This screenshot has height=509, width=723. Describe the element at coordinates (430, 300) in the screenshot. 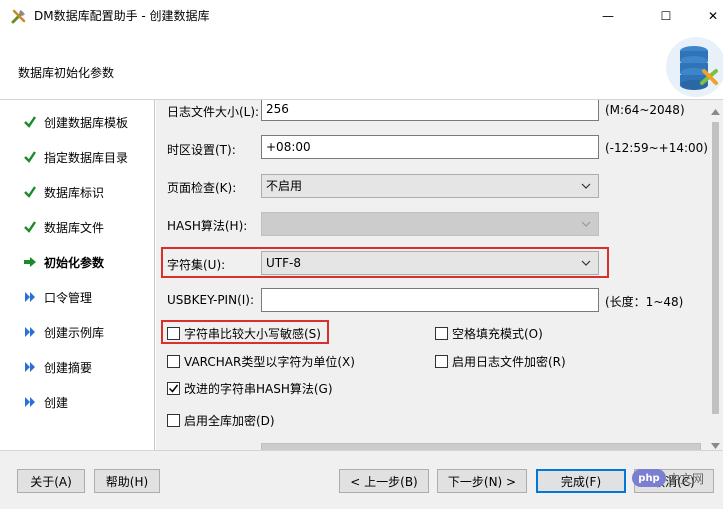

I see `usbkey-input` at that location.